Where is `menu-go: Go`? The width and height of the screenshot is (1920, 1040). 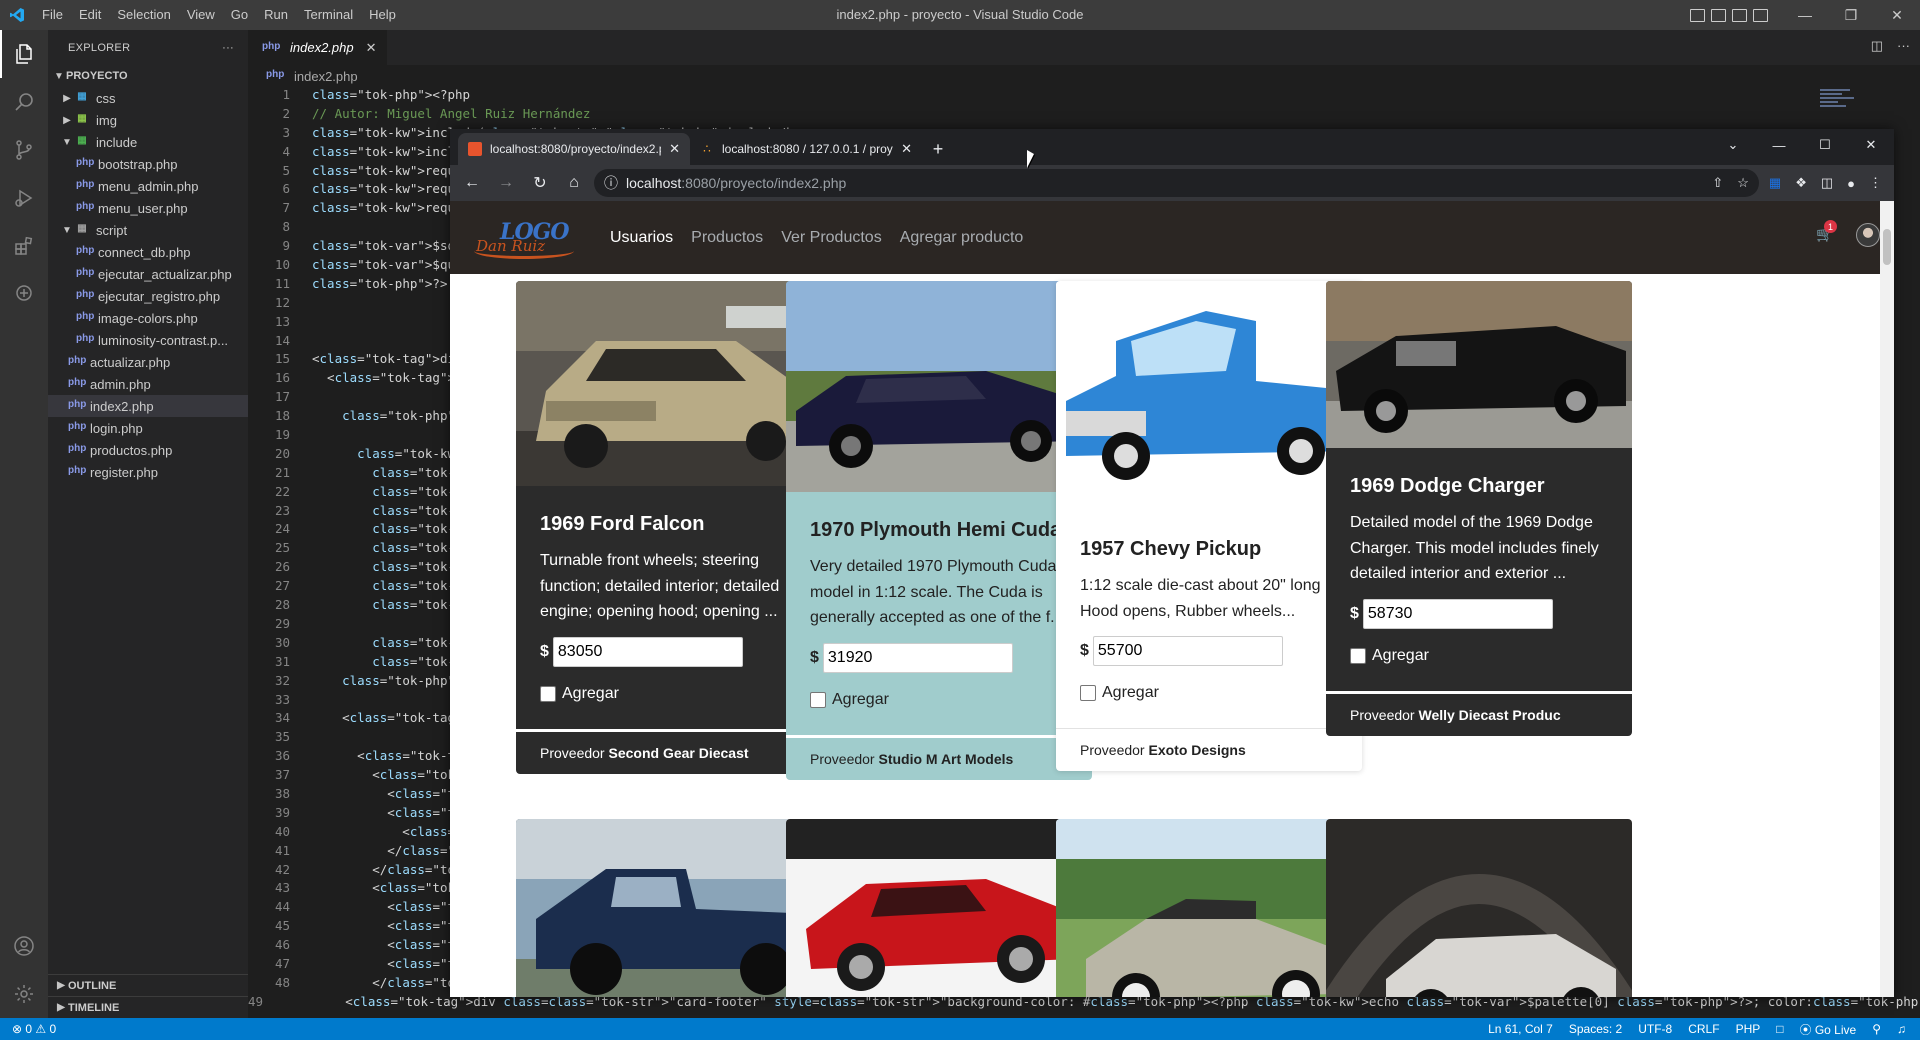 menu-go: Go is located at coordinates (239, 15).